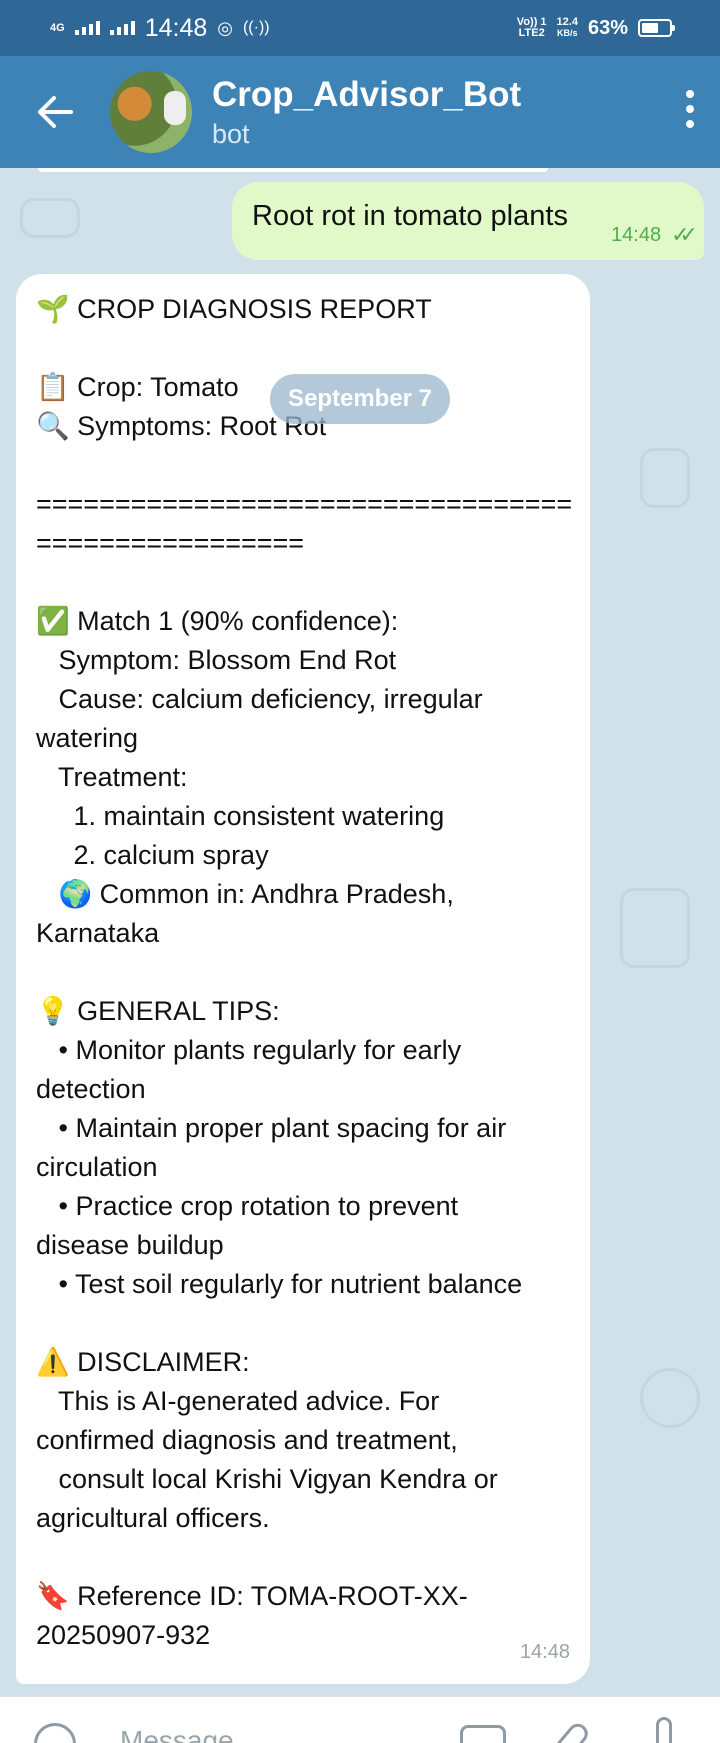 This screenshot has height=1743, width=720. What do you see at coordinates (225, 27) in the screenshot?
I see `whatsapp-icon: ◎` at bounding box center [225, 27].